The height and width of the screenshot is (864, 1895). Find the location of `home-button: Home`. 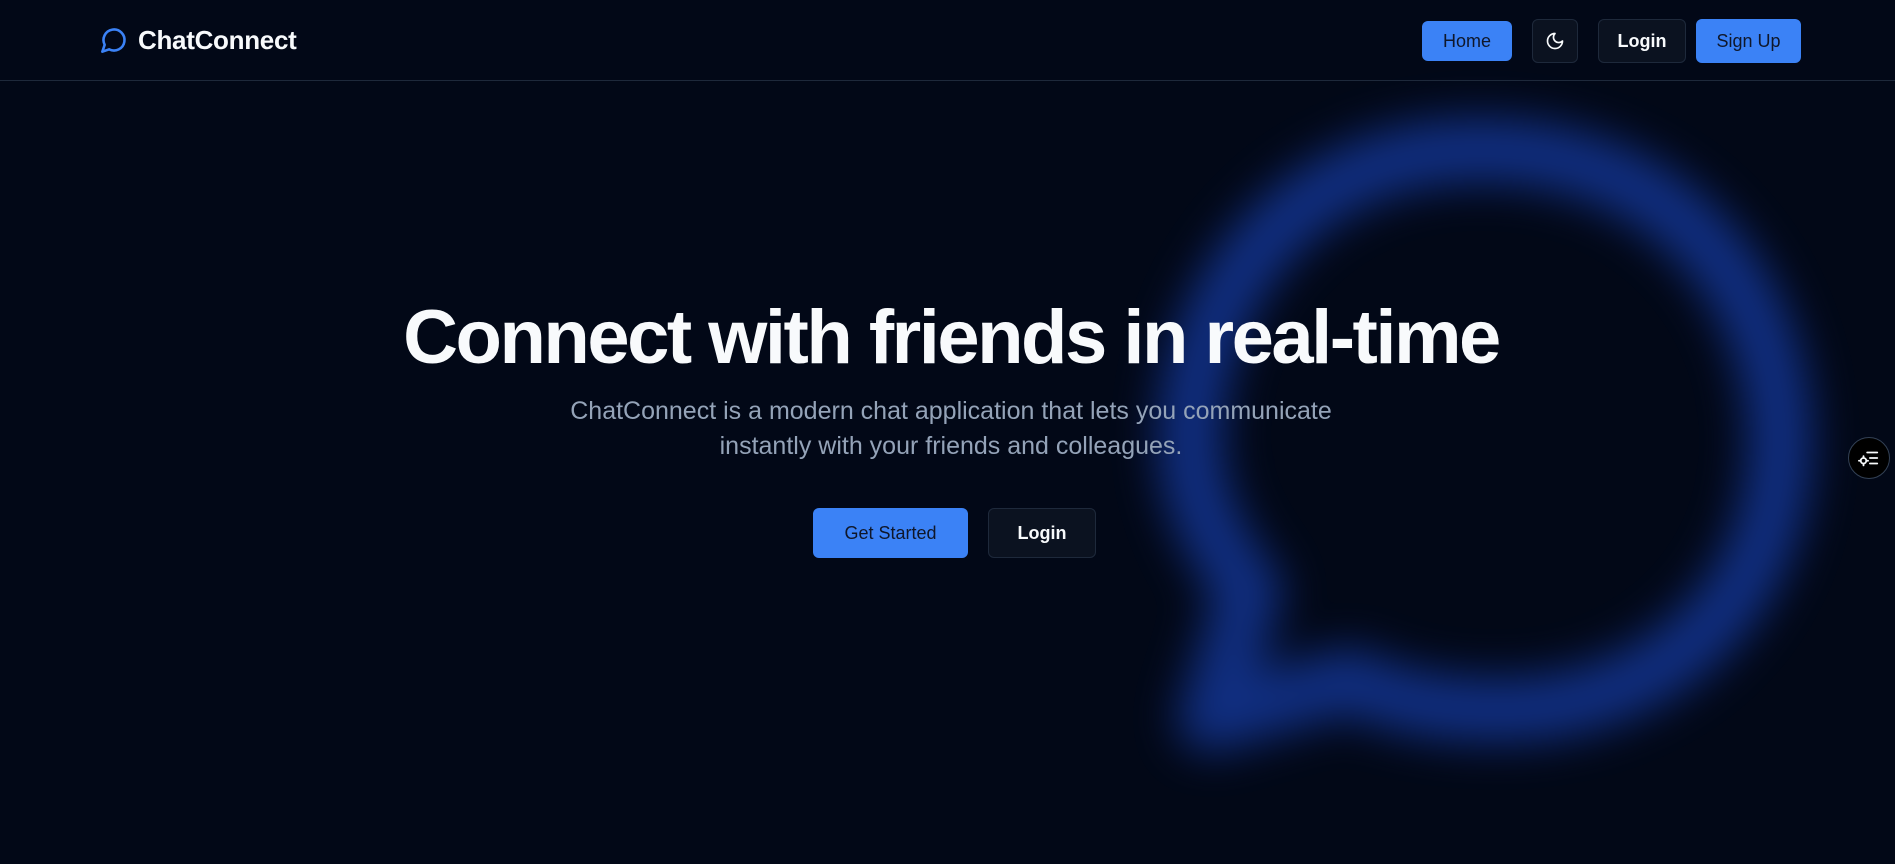

home-button: Home is located at coordinates (1467, 41).